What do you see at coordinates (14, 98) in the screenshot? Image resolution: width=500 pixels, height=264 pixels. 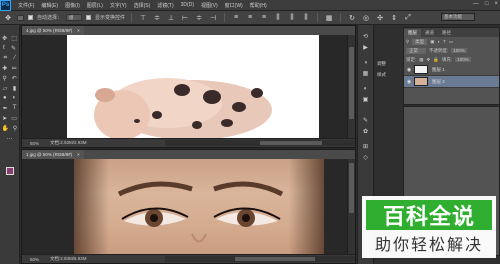 I see `dodge-tool-icon: ◐` at bounding box center [14, 98].